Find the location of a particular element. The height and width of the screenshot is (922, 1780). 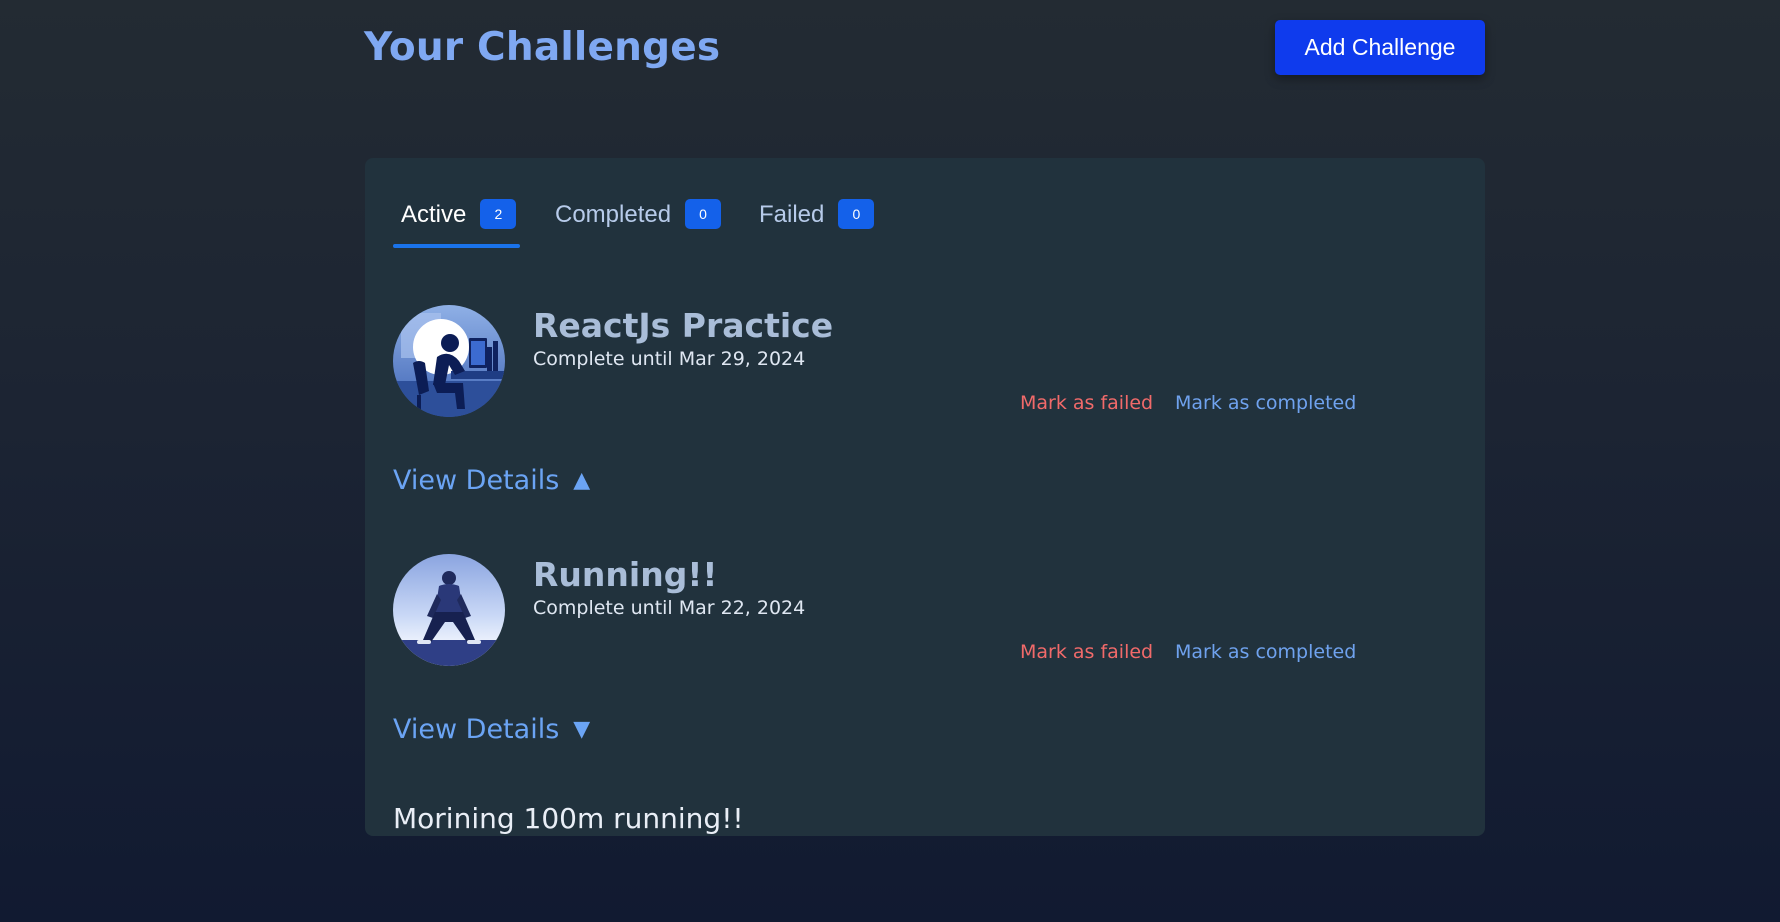

tab-failed-count-badge: 0 is located at coordinates (856, 214).